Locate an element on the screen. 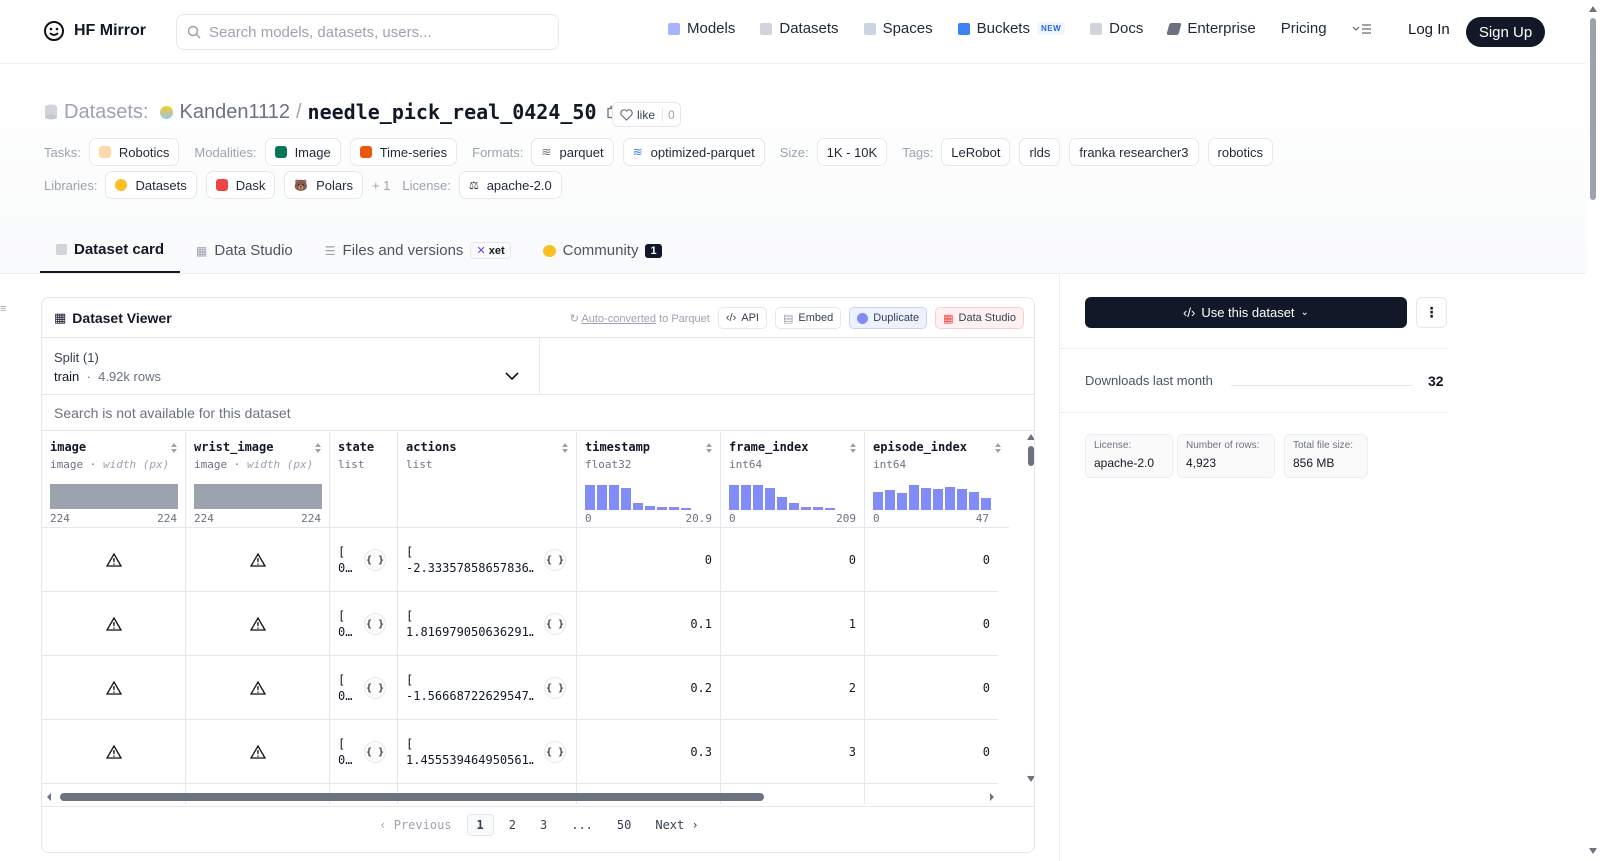  tab-dataset-card: Dataset card is located at coordinates (110, 250).